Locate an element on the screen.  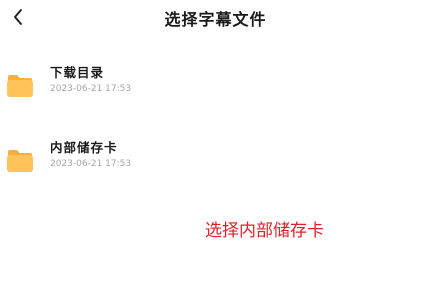
page-title: 选择字幕文件 is located at coordinates (215, 19).